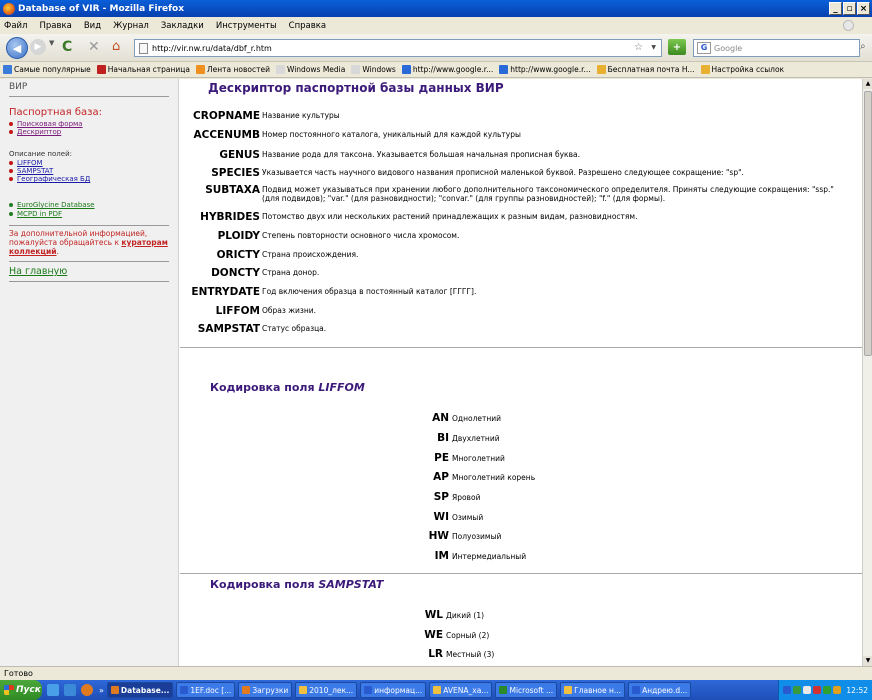 Image resolution: width=872 pixels, height=700 pixels. What do you see at coordinates (35, 214) in the screenshot?
I see `sidebar-link-mcpd-pdf: MCPD in PDF` at bounding box center [35, 214].